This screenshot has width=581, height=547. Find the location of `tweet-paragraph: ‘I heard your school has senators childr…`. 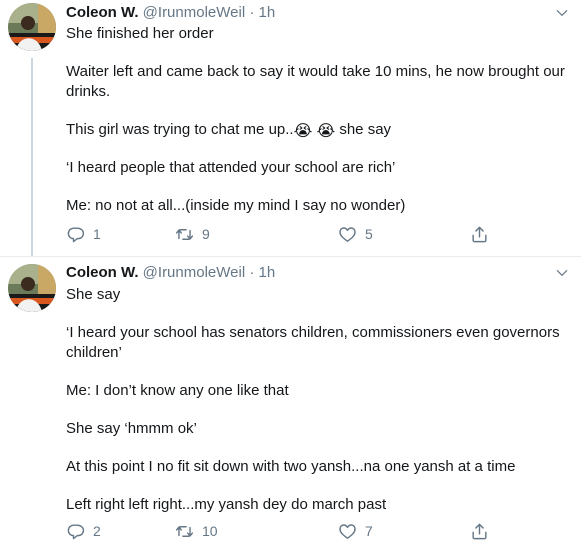

tweet-paragraph: ‘I heard your school has senators childr… is located at coordinates (313, 342).